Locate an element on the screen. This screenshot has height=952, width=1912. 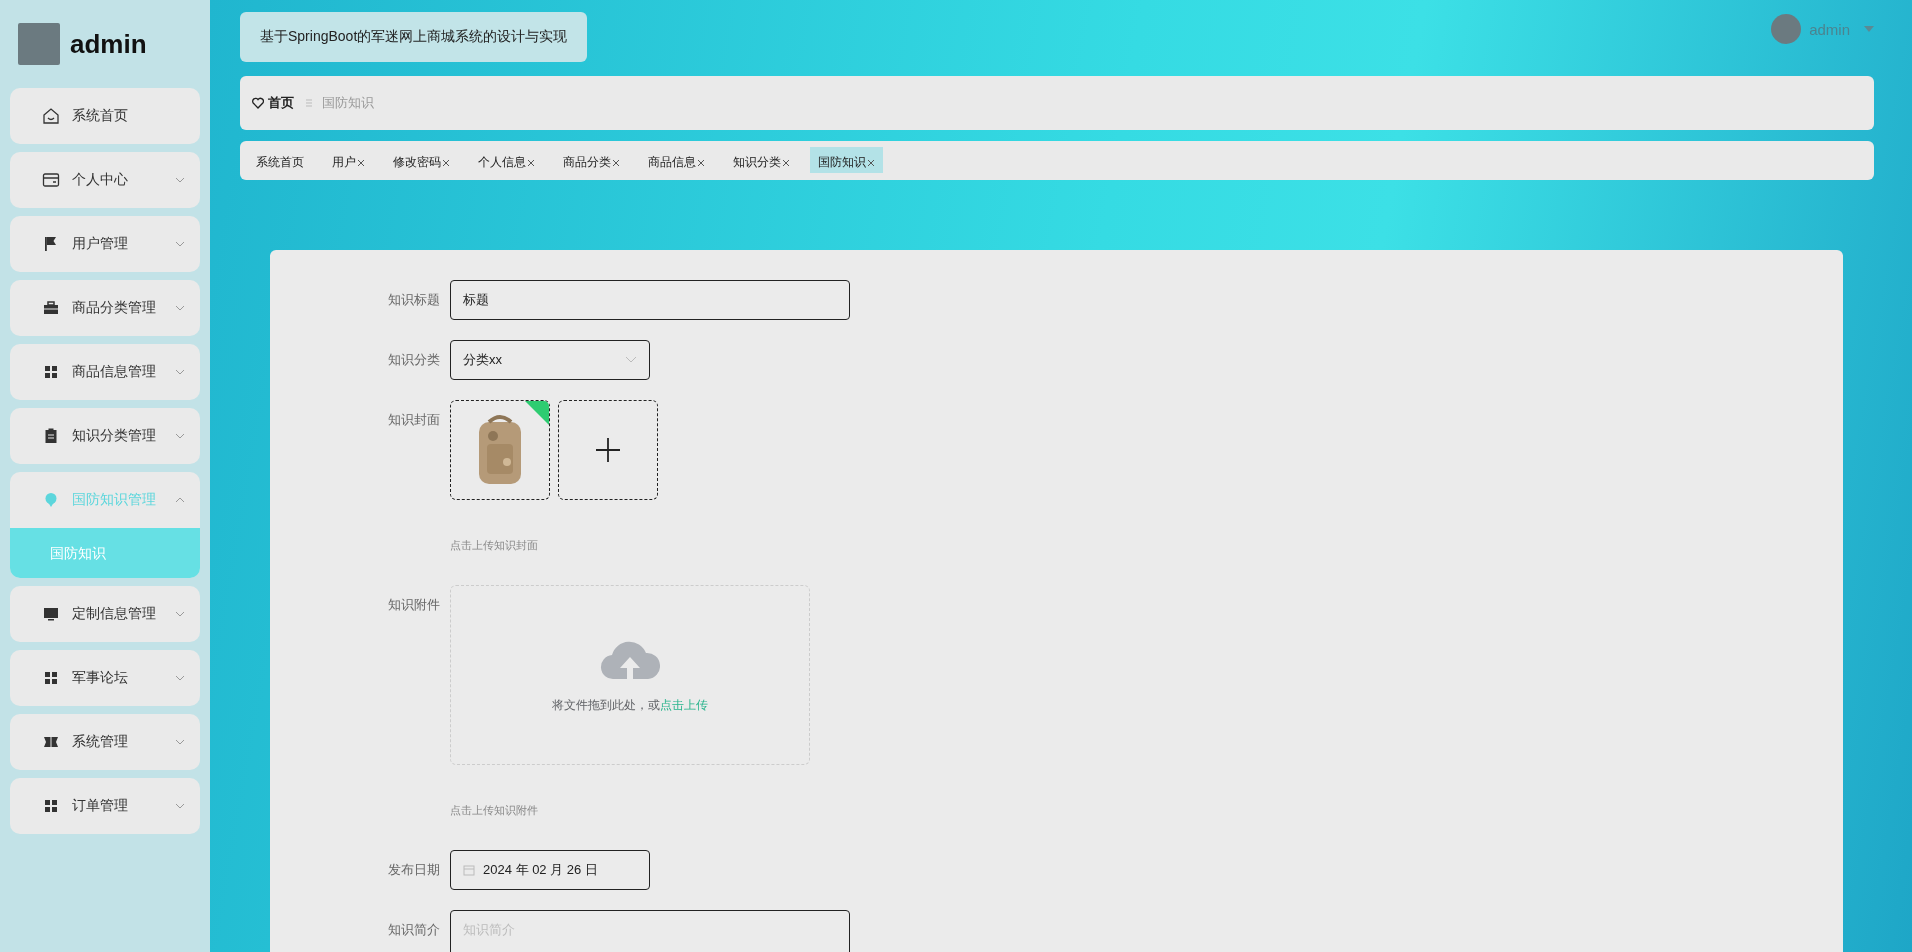
calendar-icon is located at coordinates (469, 870).